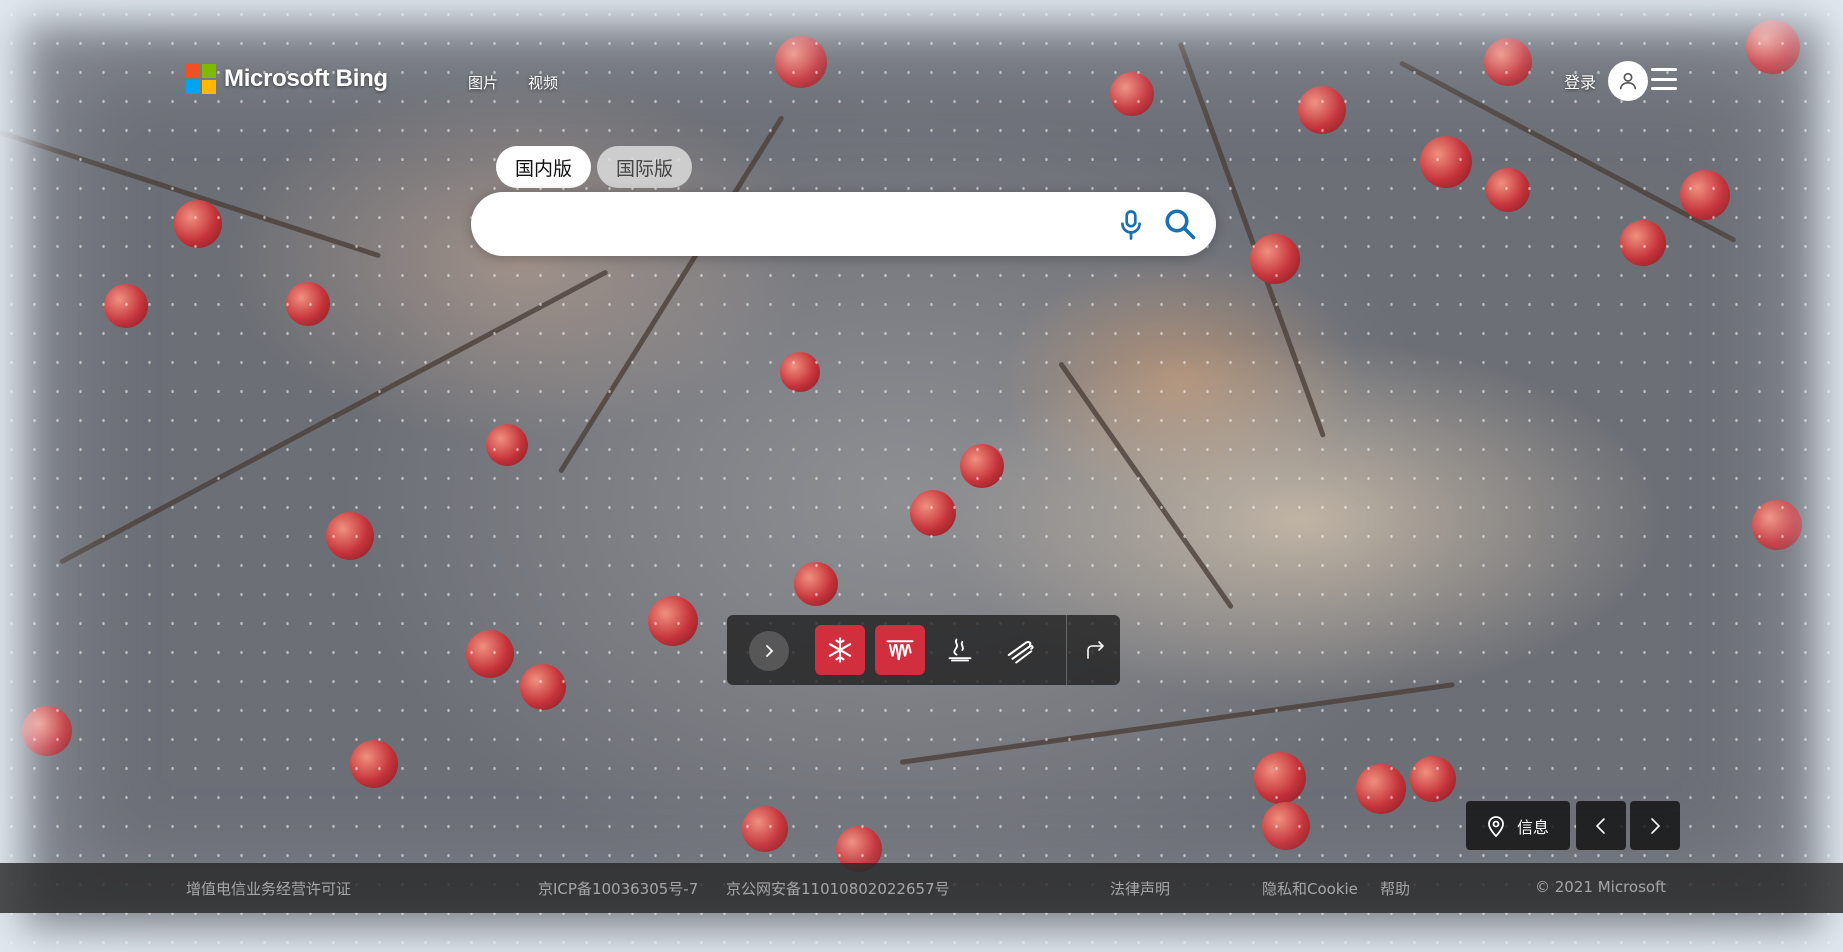 This screenshot has width=1843, height=952. I want to click on footer-copyright: © 2021 Microsoft, so click(1600, 887).